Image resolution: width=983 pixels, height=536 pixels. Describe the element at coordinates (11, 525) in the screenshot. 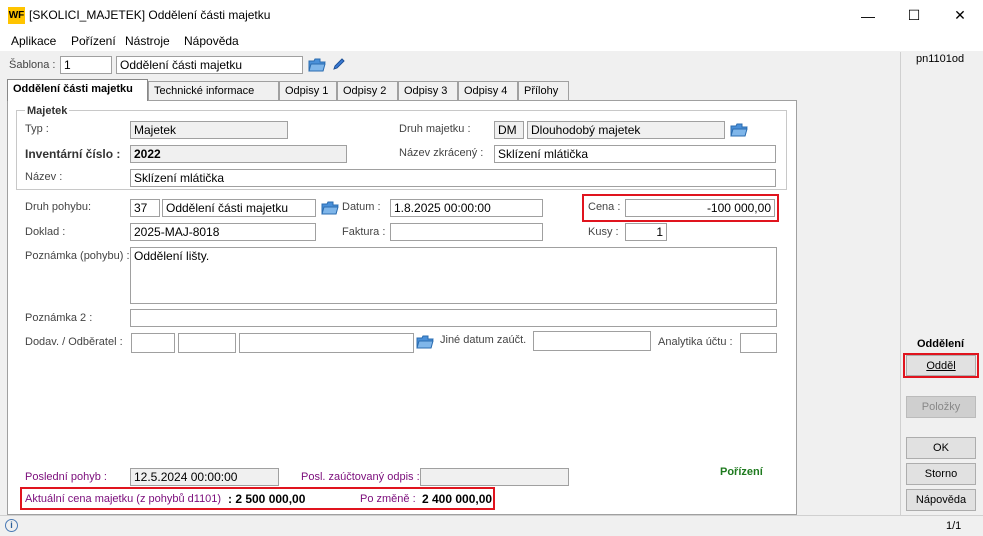

I see `info-icon: i` at that location.